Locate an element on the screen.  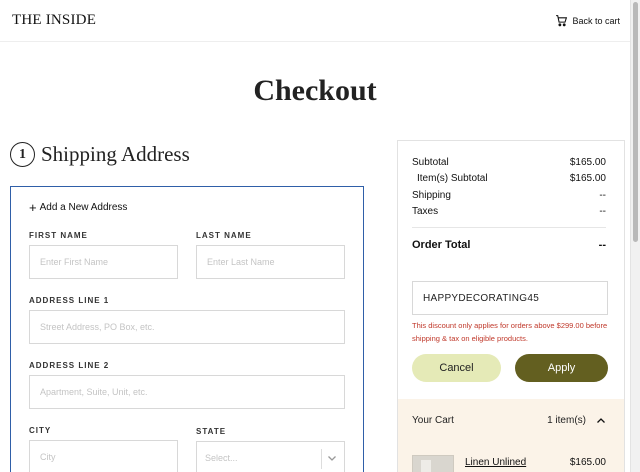
address-line1-input is located at coordinates (187, 327).